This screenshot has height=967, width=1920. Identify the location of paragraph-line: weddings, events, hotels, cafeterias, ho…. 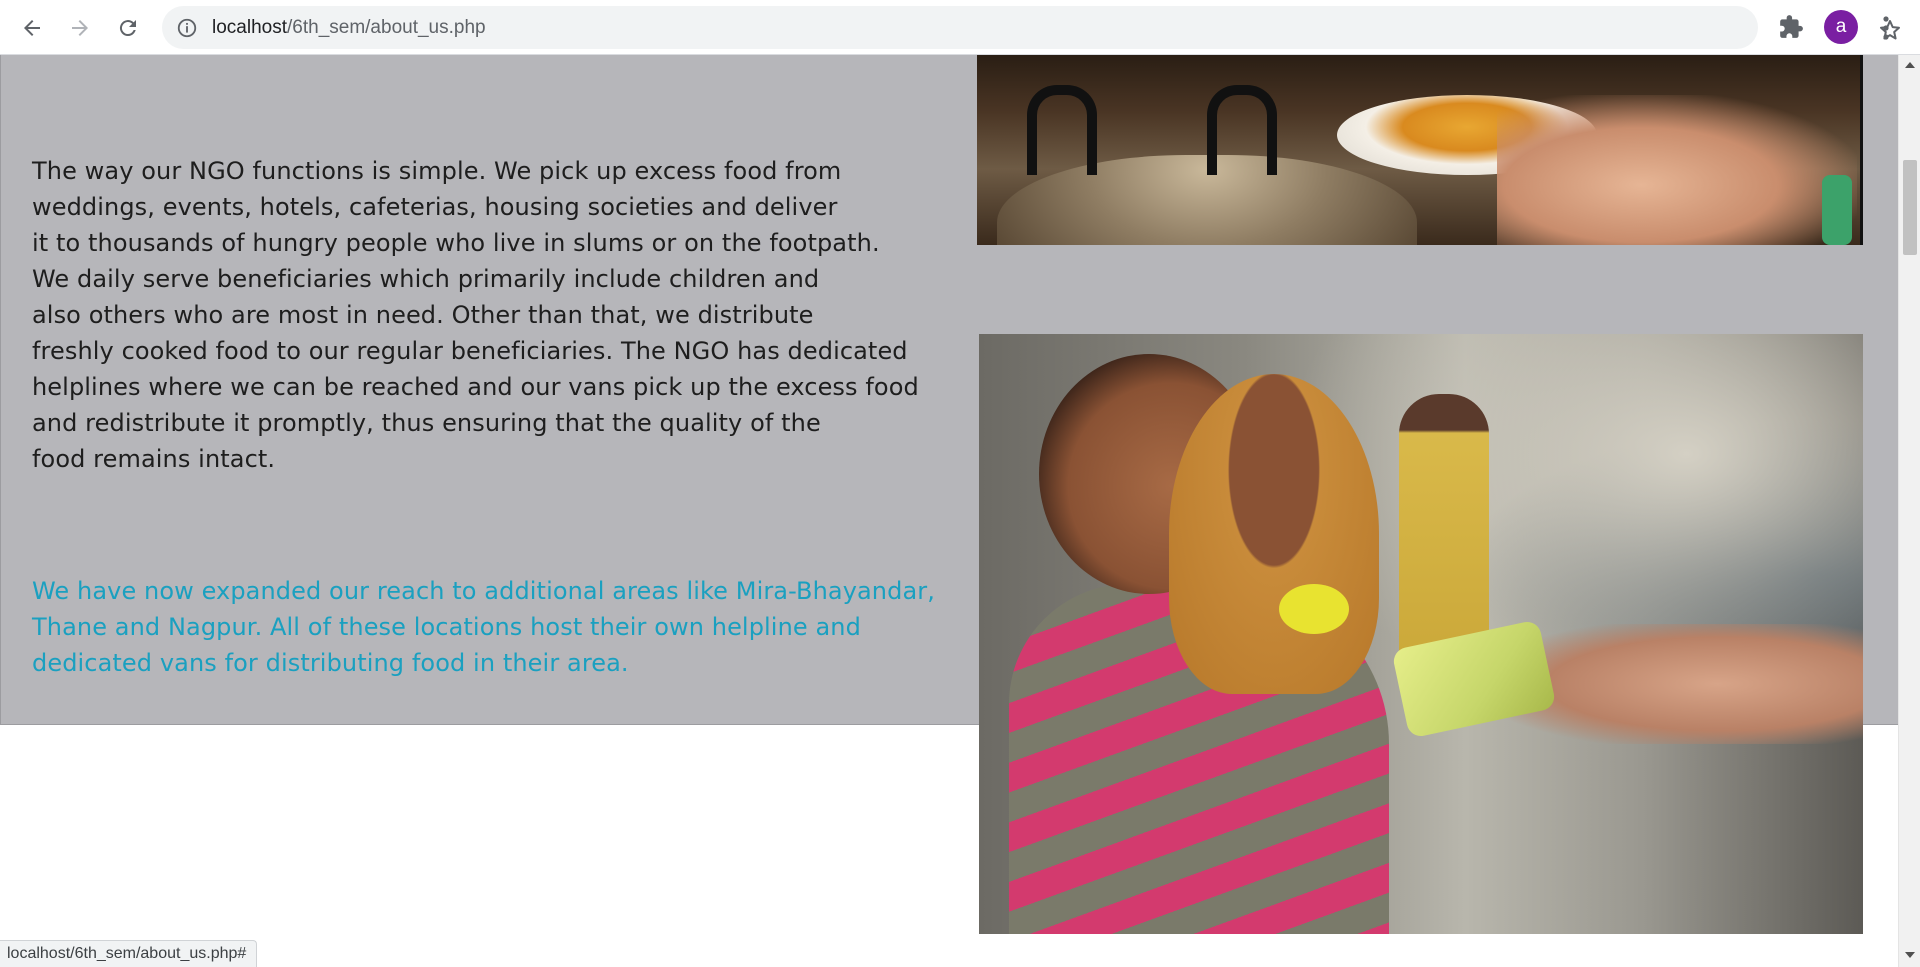
(435, 207).